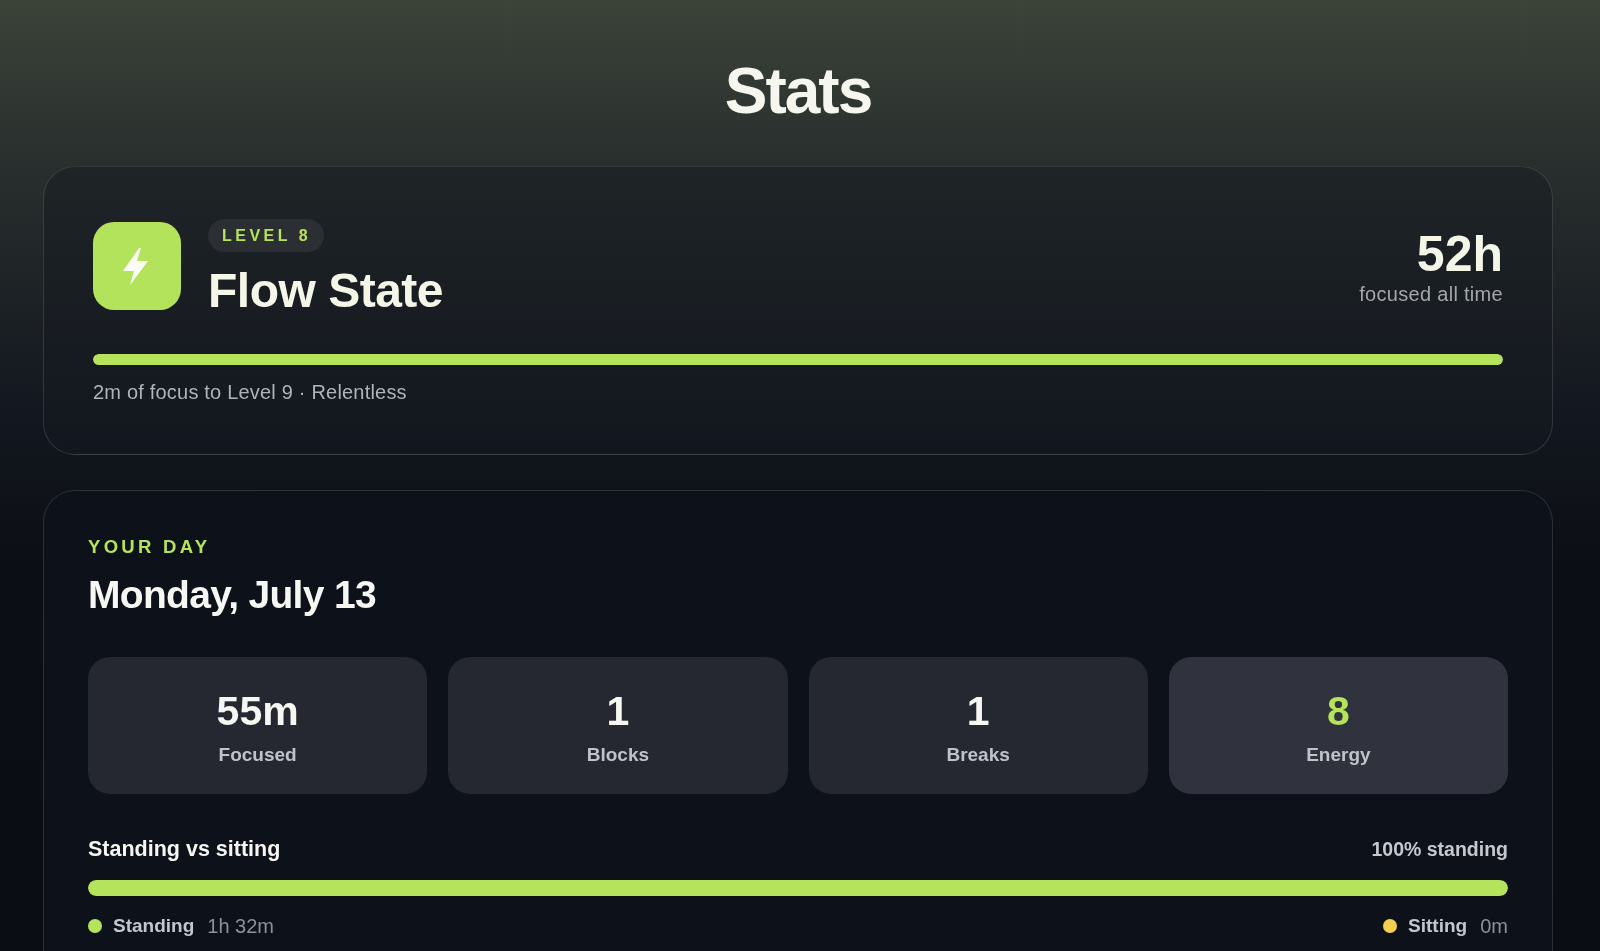 The height and width of the screenshot is (951, 1600). Describe the element at coordinates (1438, 926) in the screenshot. I see `legend-label: Sitting` at that location.